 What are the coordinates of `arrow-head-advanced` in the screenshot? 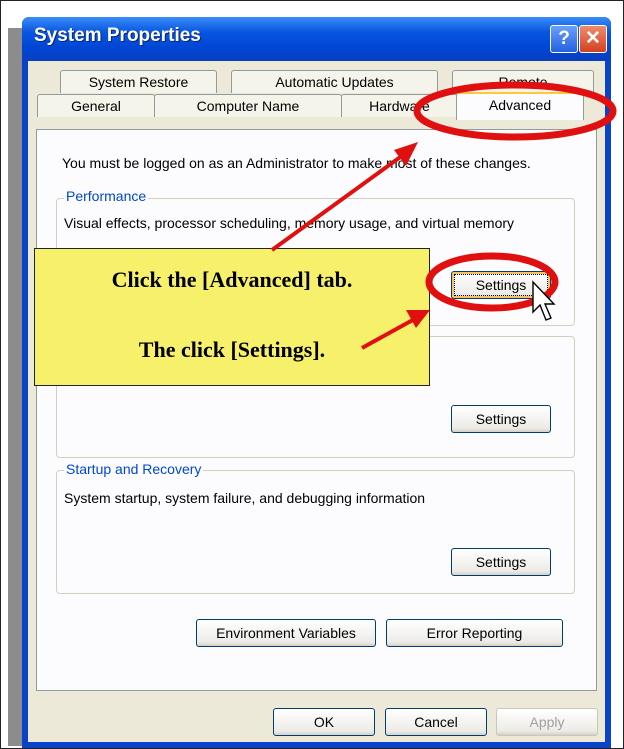 It's located at (406, 154).